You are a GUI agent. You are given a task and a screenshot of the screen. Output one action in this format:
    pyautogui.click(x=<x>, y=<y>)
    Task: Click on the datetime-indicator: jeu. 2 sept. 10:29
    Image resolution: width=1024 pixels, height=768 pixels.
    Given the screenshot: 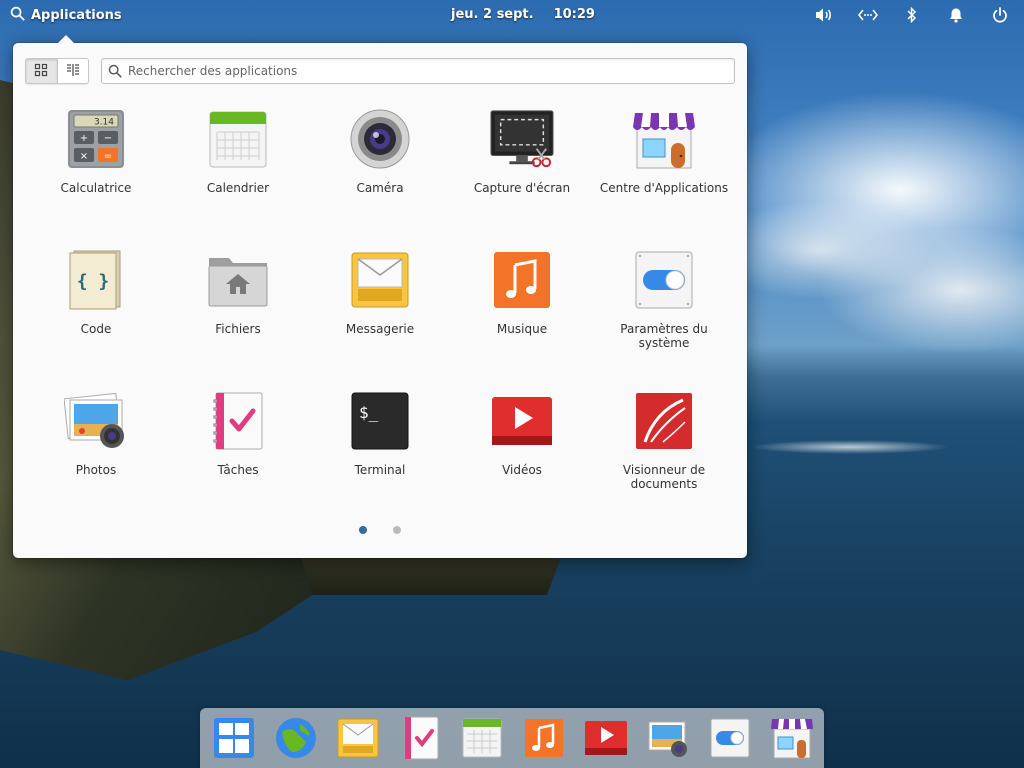 What is the action you would take?
    pyautogui.click(x=523, y=14)
    